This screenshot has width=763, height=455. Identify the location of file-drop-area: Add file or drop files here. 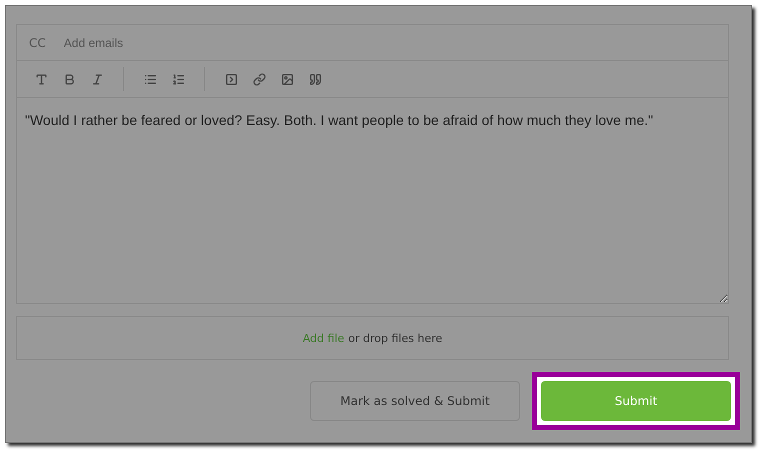
(372, 338).